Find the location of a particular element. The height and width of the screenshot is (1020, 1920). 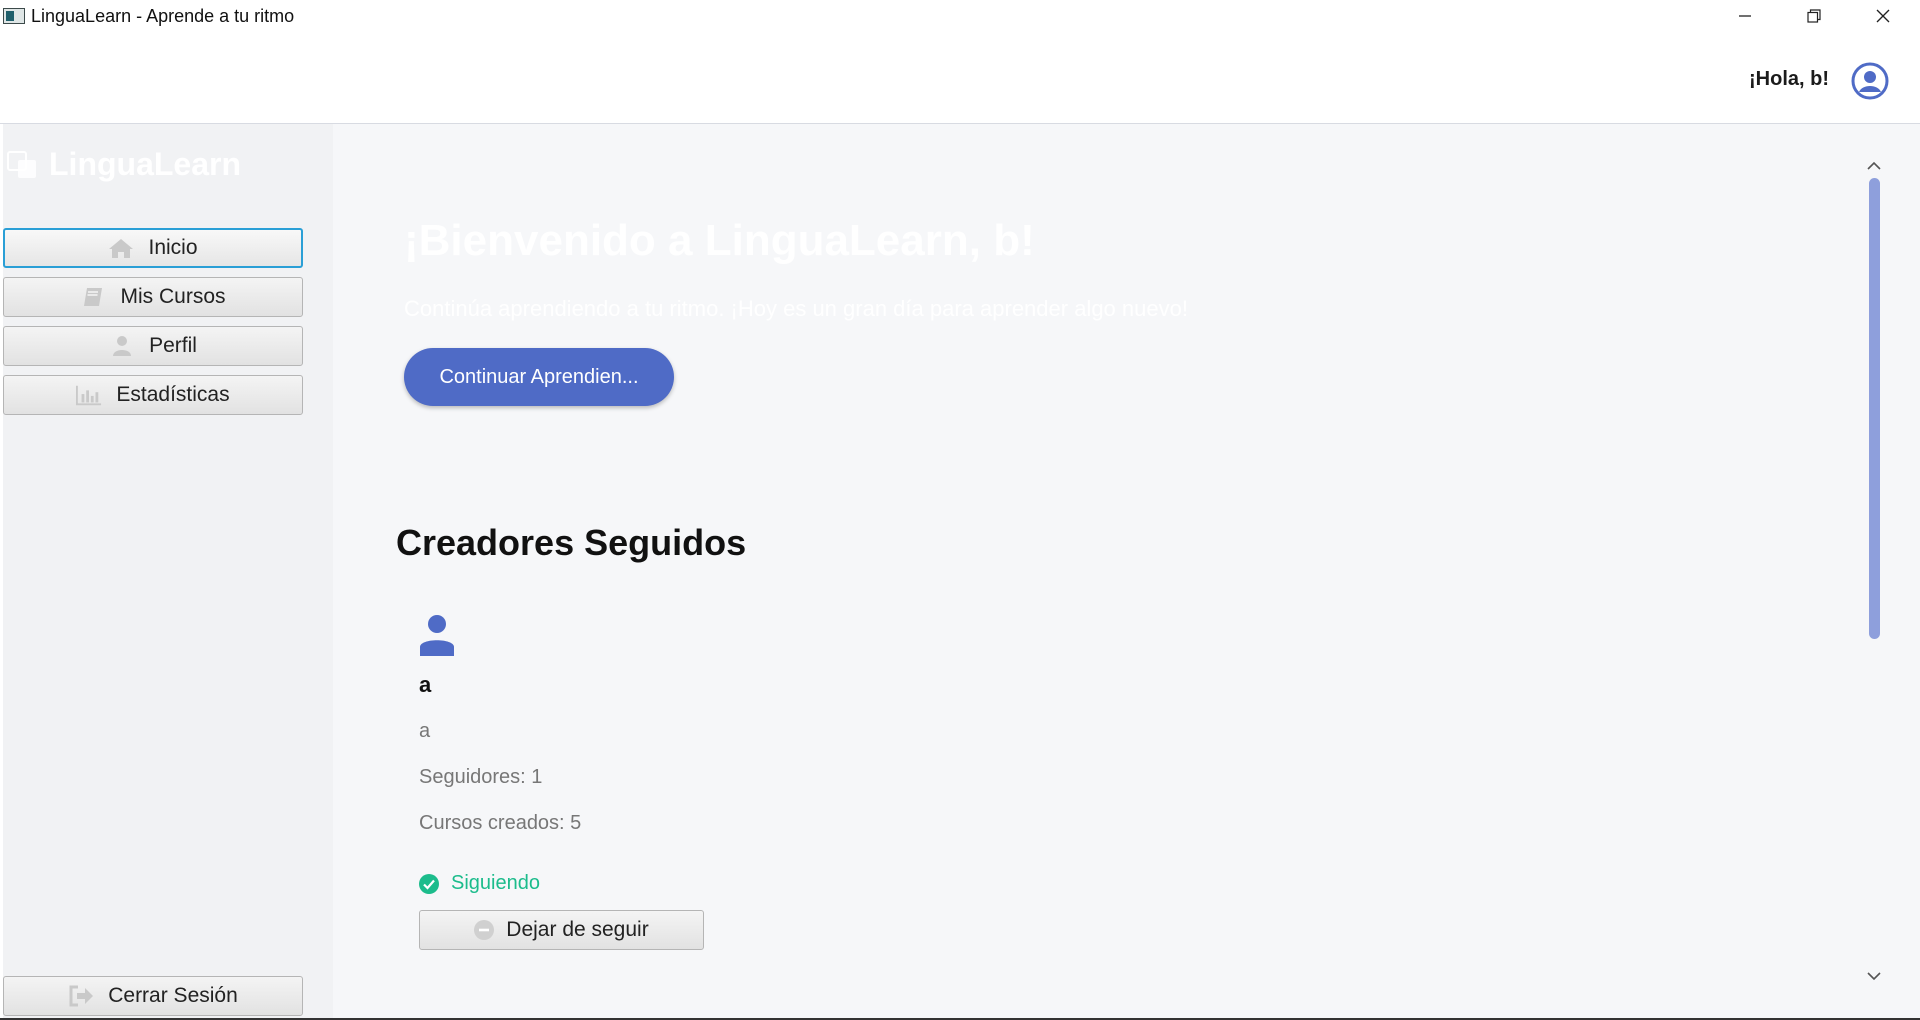

minimize-button is located at coordinates (1744, 16).